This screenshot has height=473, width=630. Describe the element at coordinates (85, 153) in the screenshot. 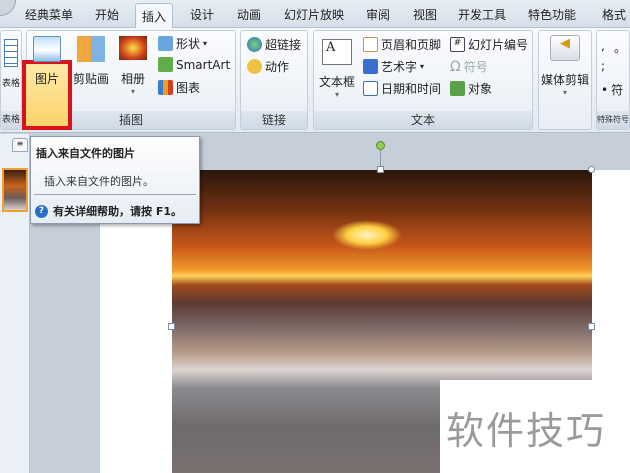

I see `tooltip-title: 插入来自文件的图片` at that location.